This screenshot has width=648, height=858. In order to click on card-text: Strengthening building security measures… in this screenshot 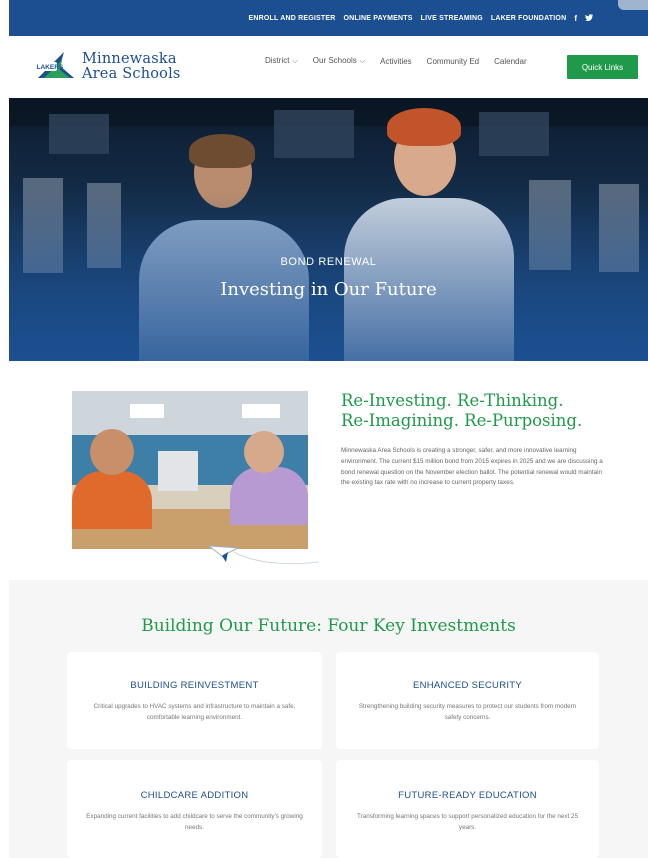, I will do `click(467, 712)`.